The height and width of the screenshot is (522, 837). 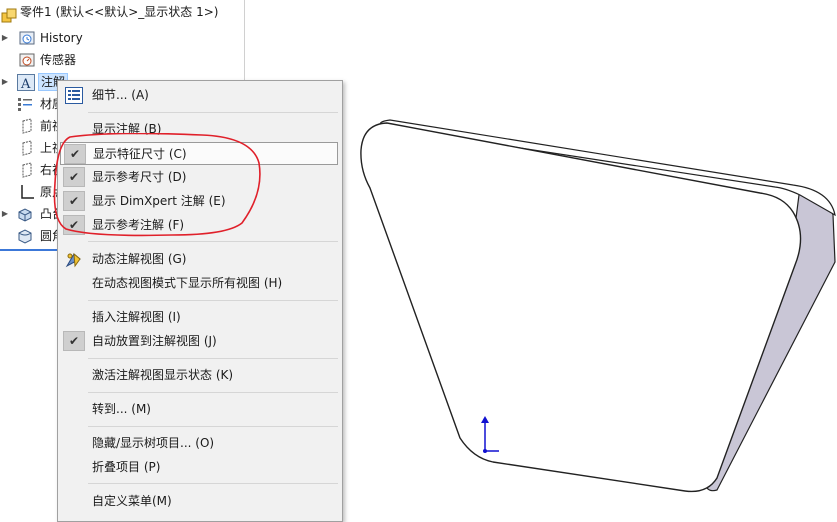 I want to click on svg-text: A, so click(x=25, y=84).